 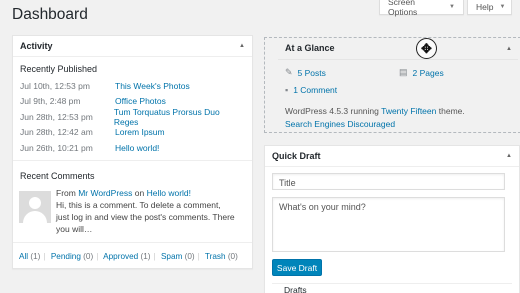 I want to click on comment-from-label: From, so click(x=66, y=193).